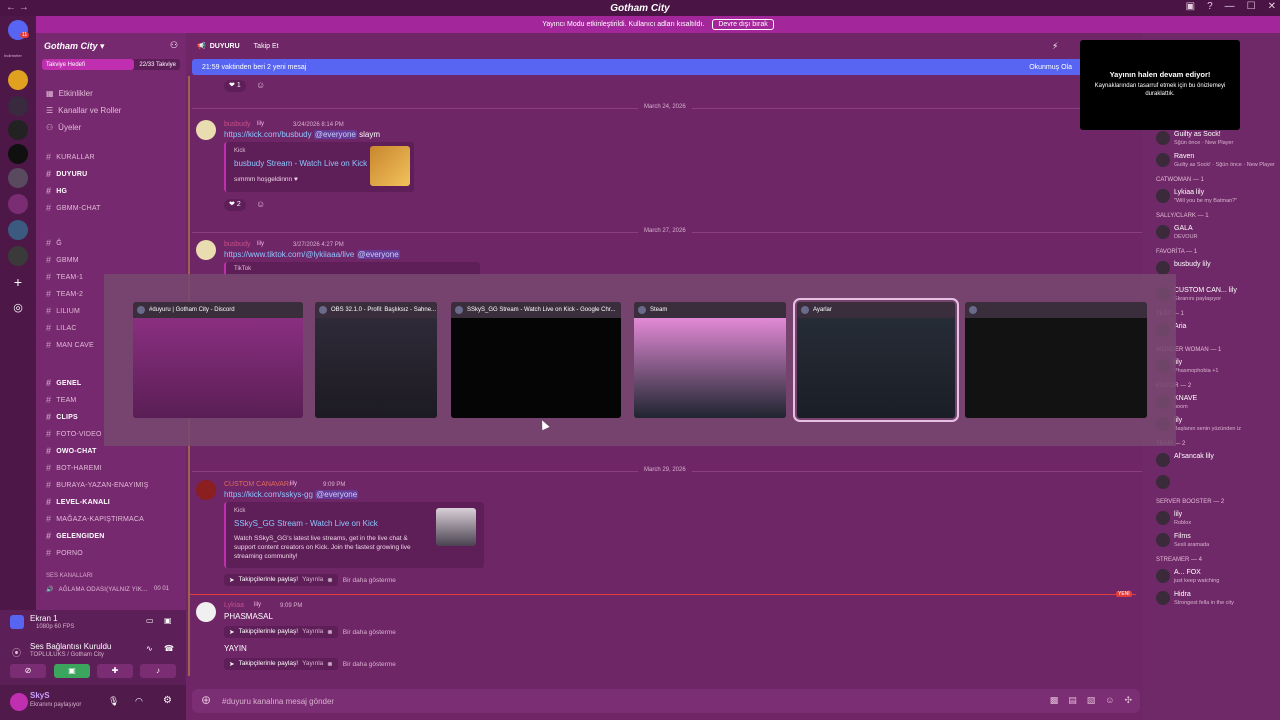 Image resolution: width=1280 pixels, height=720 pixels. What do you see at coordinates (743, 24) in the screenshot?
I see `disable-streamer-mode-button: Devre dışı bırak` at bounding box center [743, 24].